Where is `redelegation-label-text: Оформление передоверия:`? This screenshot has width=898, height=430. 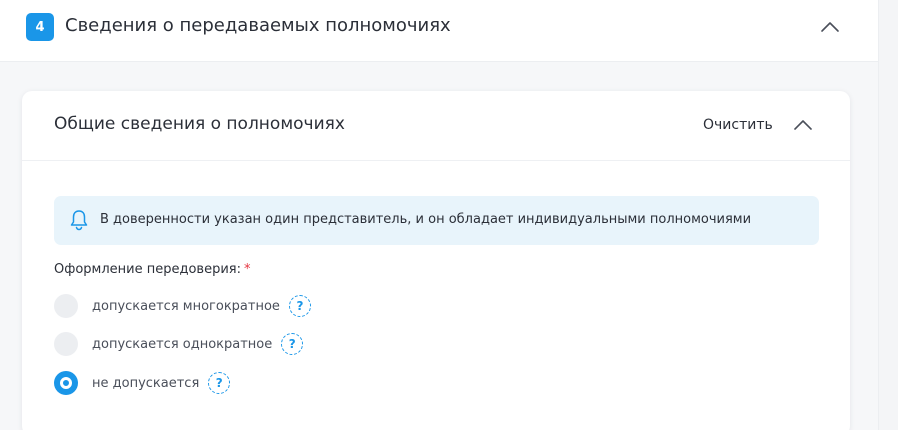 redelegation-label-text: Оформление передоверия: is located at coordinates (147, 269).